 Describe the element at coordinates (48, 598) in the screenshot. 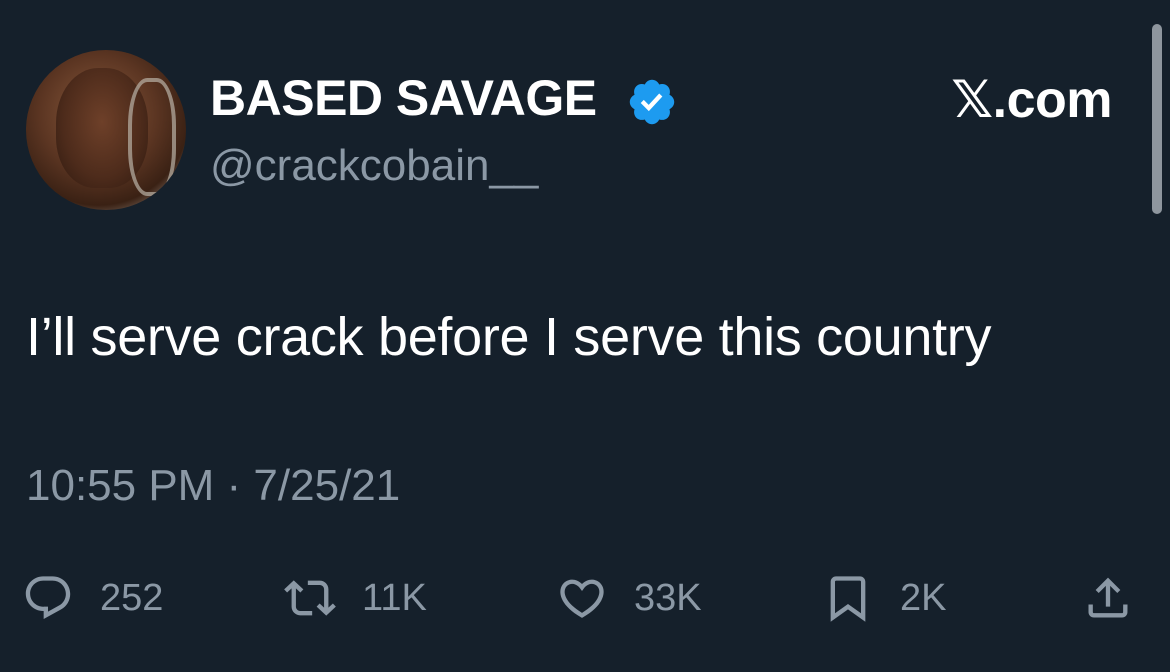

I see `reply-icon` at that location.